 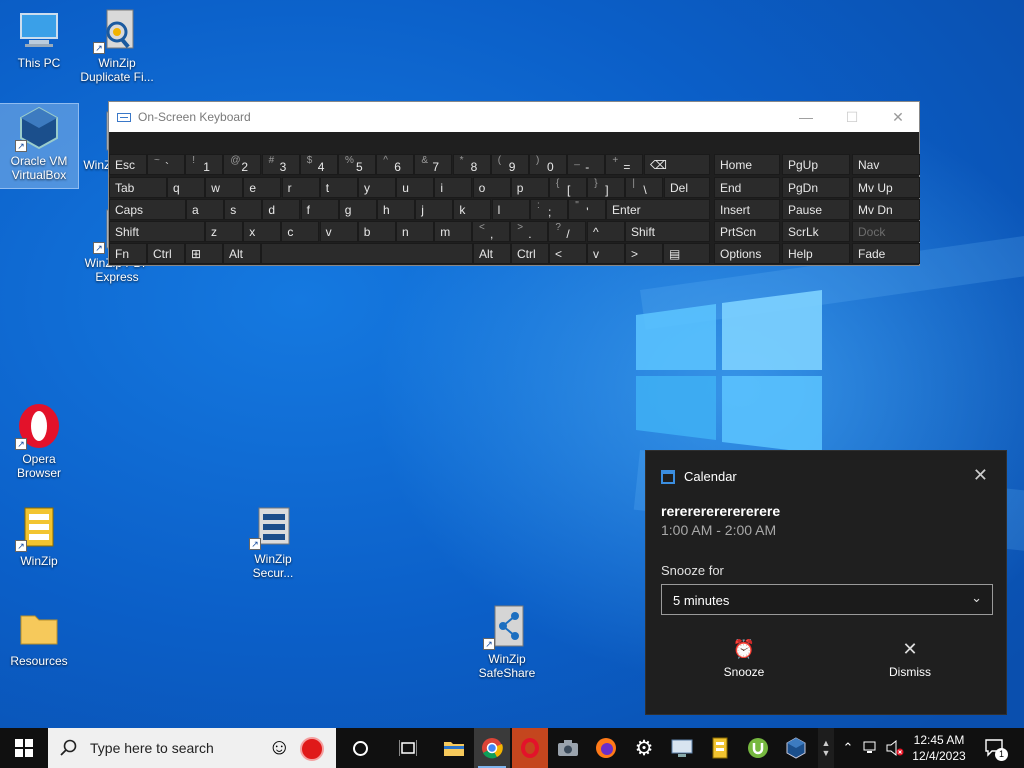 What do you see at coordinates (360, 748) in the screenshot?
I see `cortana-button` at bounding box center [360, 748].